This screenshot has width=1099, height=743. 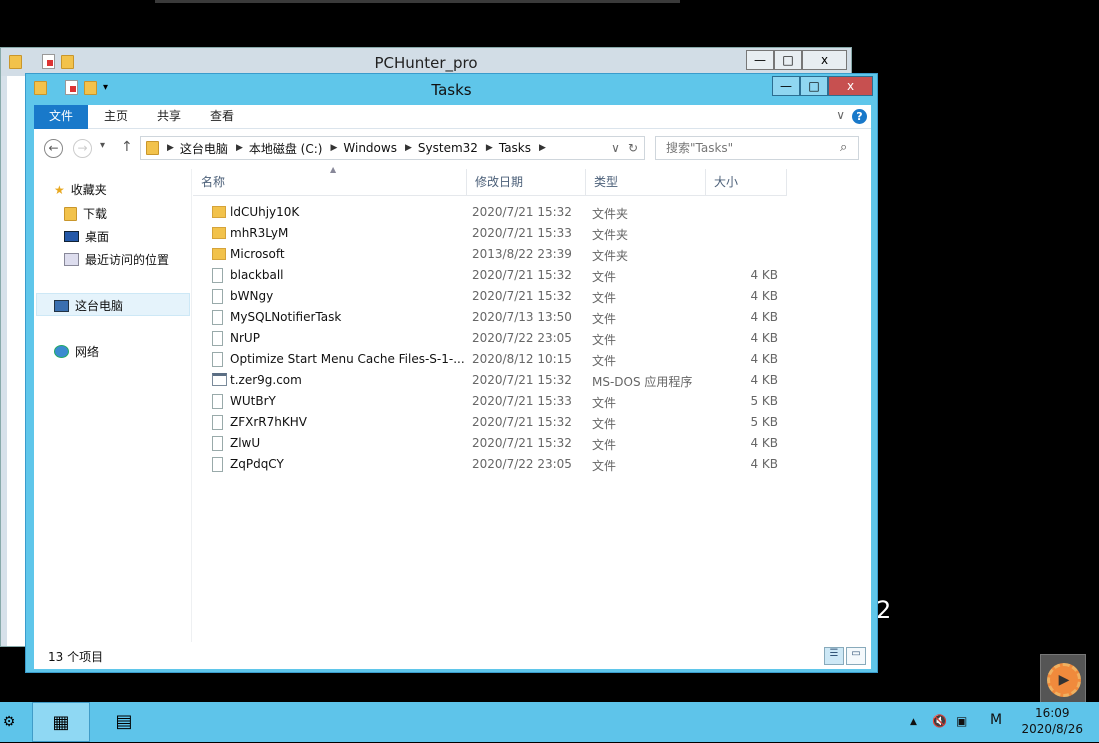 I want to click on nav-favorites: ★ 收藏夹, so click(x=80, y=189).